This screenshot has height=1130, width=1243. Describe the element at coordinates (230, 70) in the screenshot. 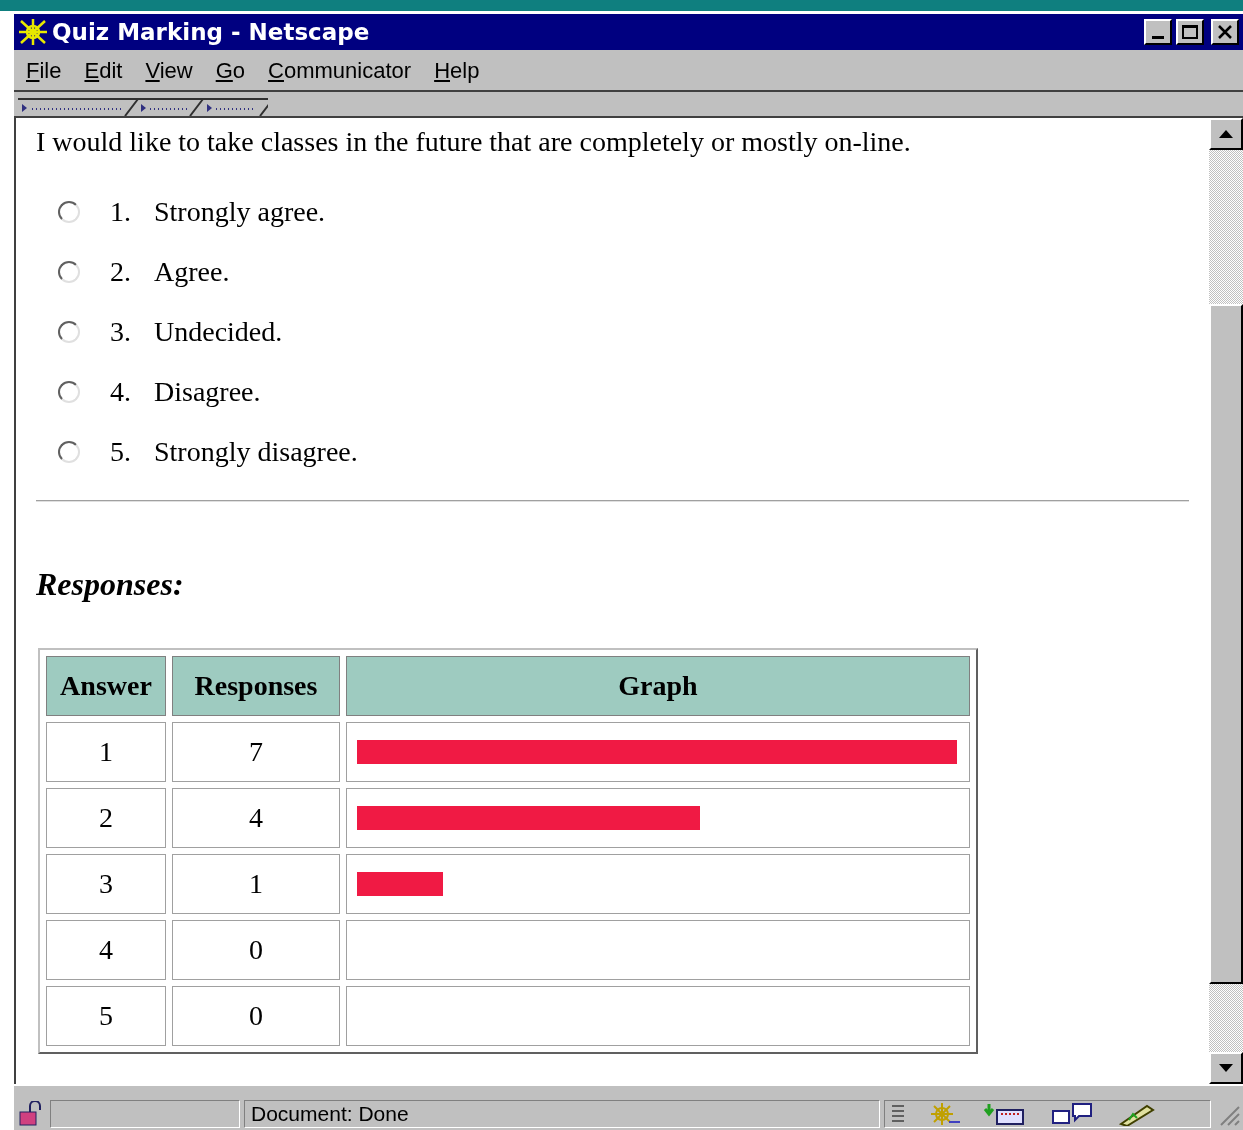

I see `menu-item: Go` at that location.